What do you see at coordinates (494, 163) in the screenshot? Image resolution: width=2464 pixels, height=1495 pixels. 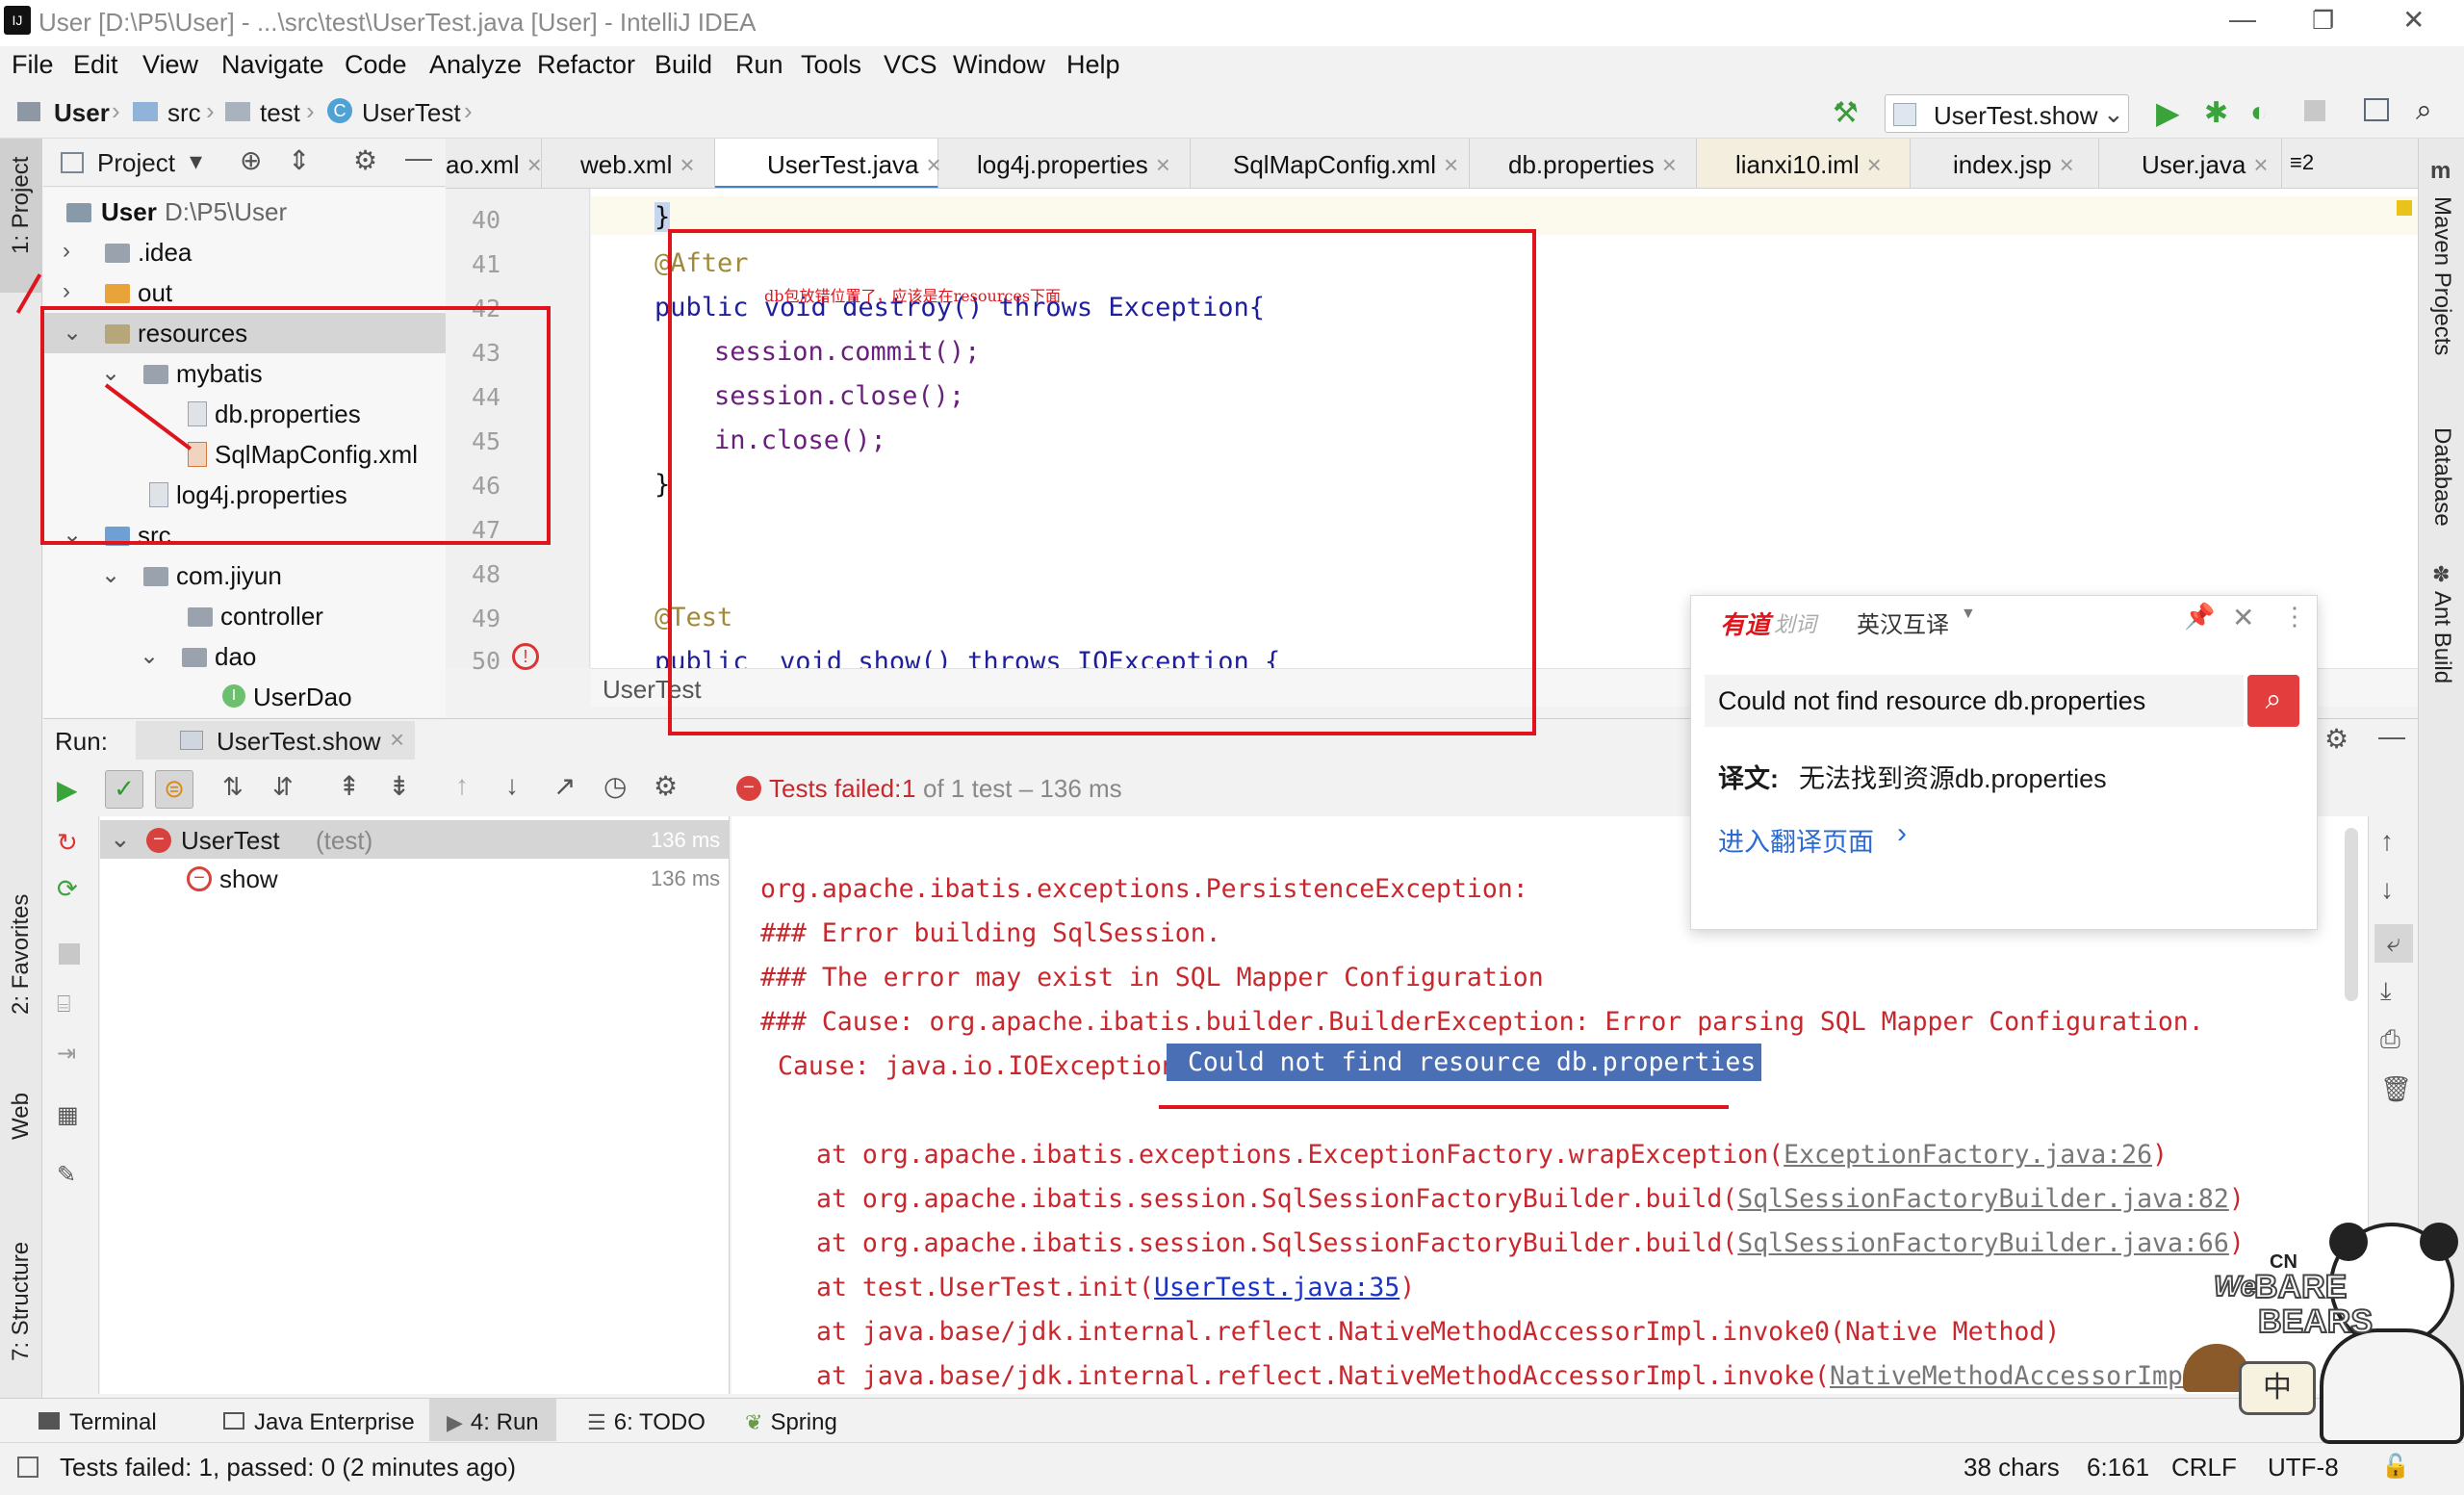 I see `tab-ao-xml: ao.xml ×` at bounding box center [494, 163].